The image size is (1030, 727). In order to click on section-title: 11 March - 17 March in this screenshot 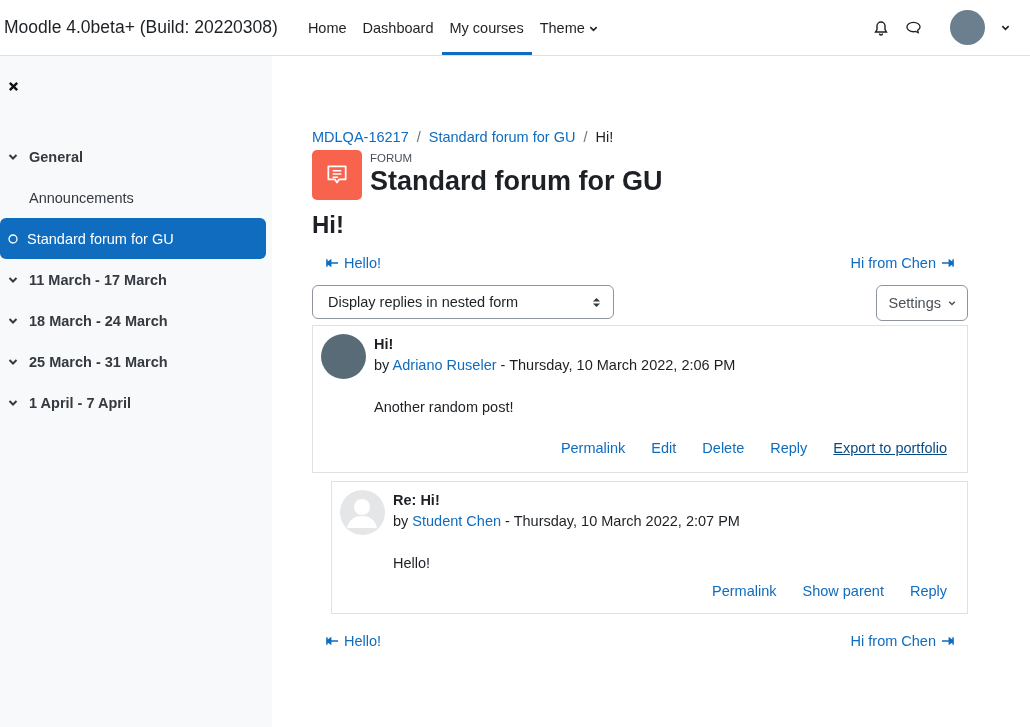, I will do `click(98, 279)`.